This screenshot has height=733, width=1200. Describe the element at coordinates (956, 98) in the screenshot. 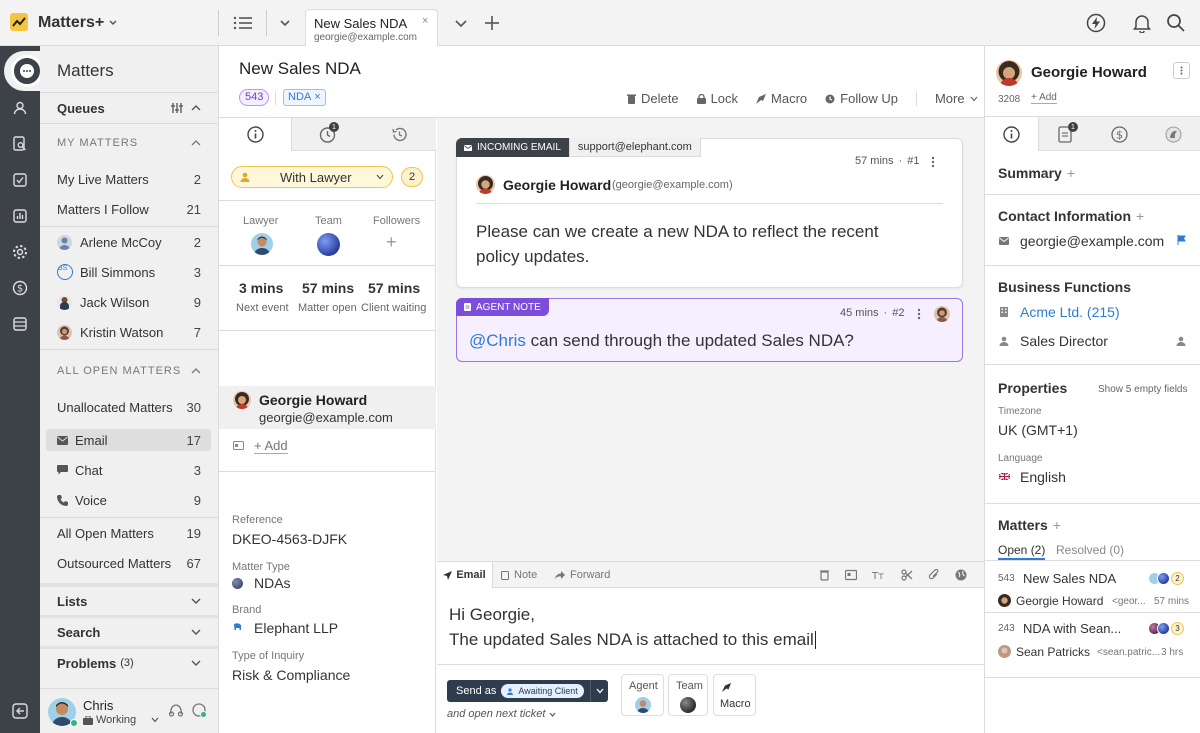

I see `more-button: More` at that location.